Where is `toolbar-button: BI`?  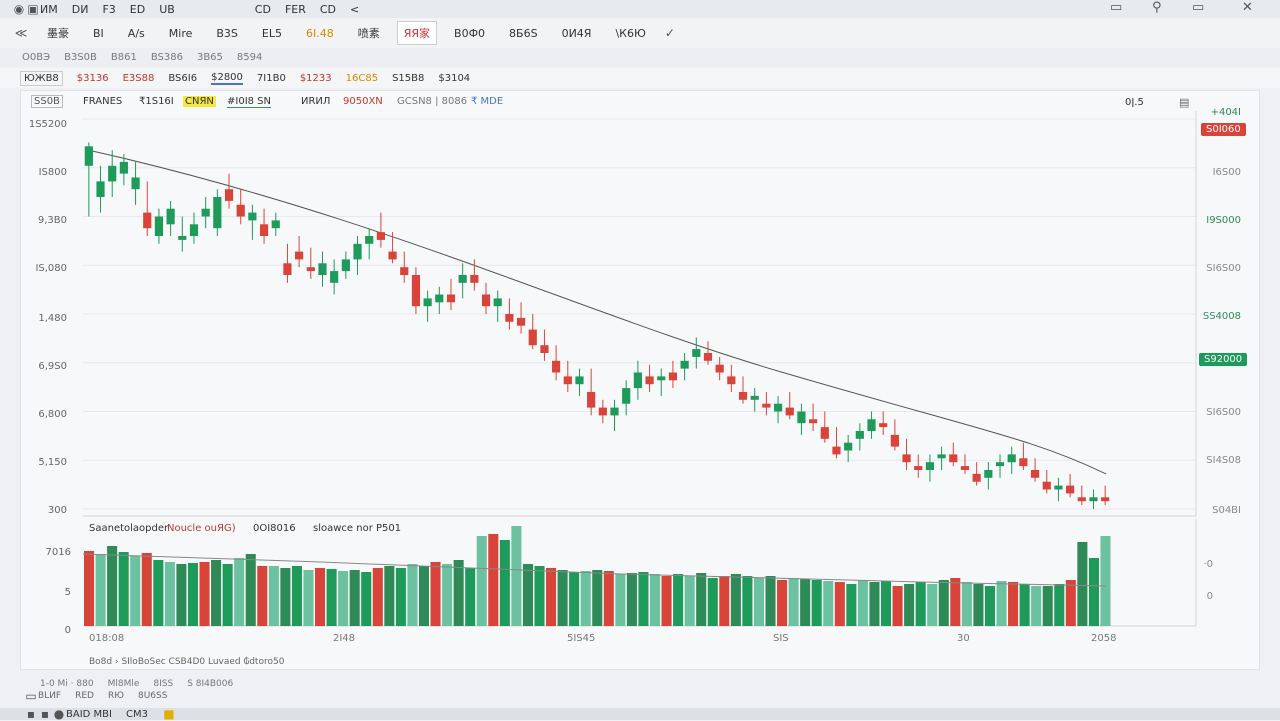
toolbar-button: BI is located at coordinates (98, 33).